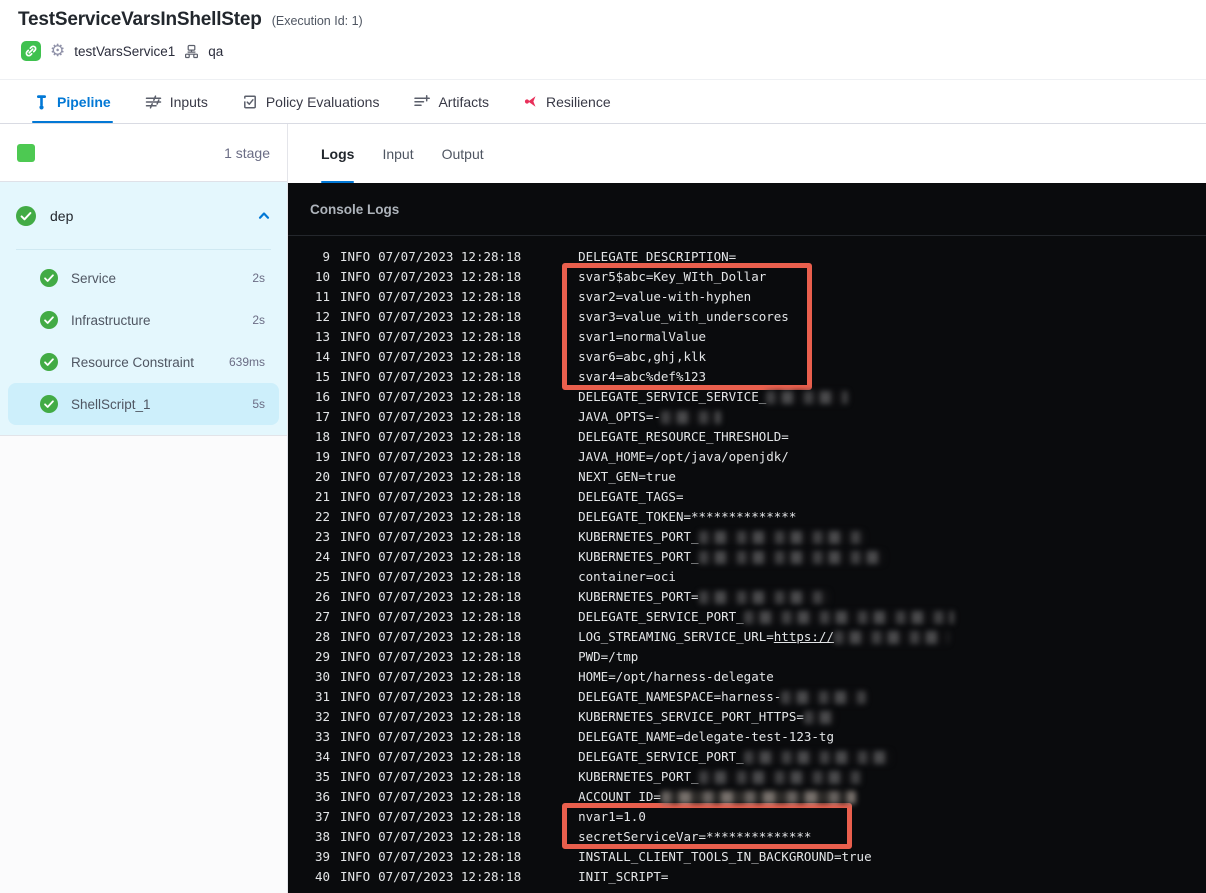 The height and width of the screenshot is (893, 1206). Describe the element at coordinates (495, 576) in the screenshot. I see `log-line: 25 INFO 07/07/2023 12:28:18 container=oci` at that location.